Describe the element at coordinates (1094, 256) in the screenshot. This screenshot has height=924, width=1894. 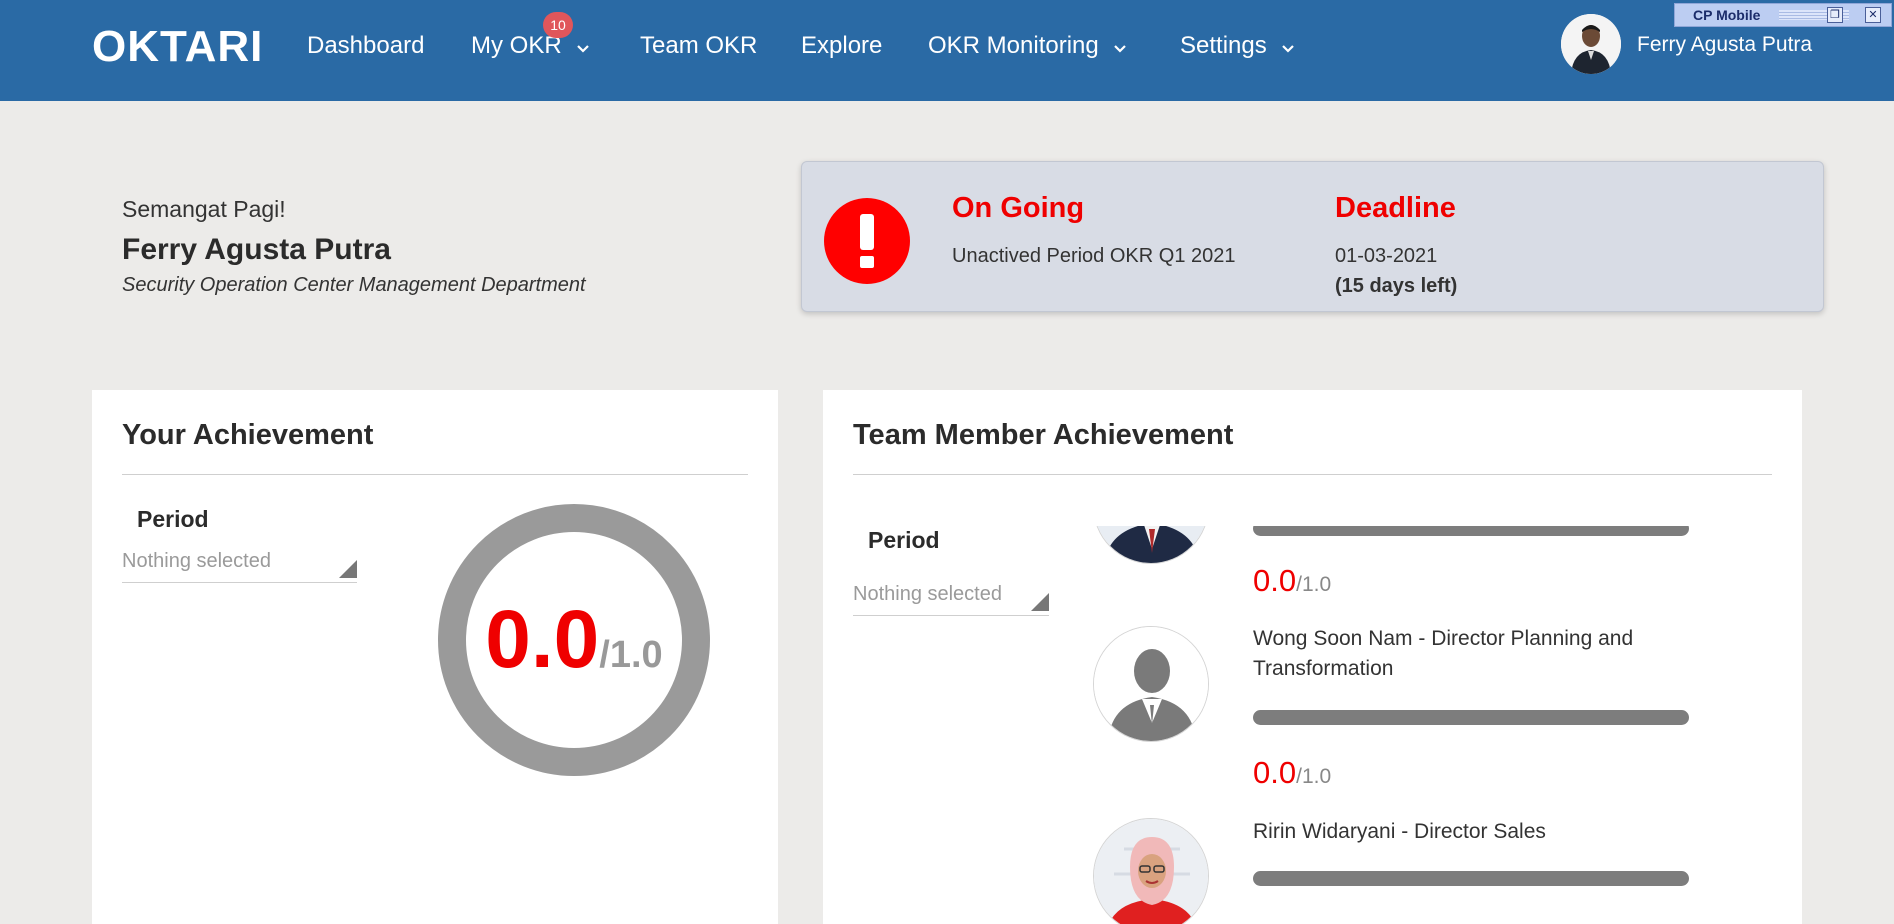
I see `ongoing-period-text: Unactived Period OKR Q1 2021` at that location.